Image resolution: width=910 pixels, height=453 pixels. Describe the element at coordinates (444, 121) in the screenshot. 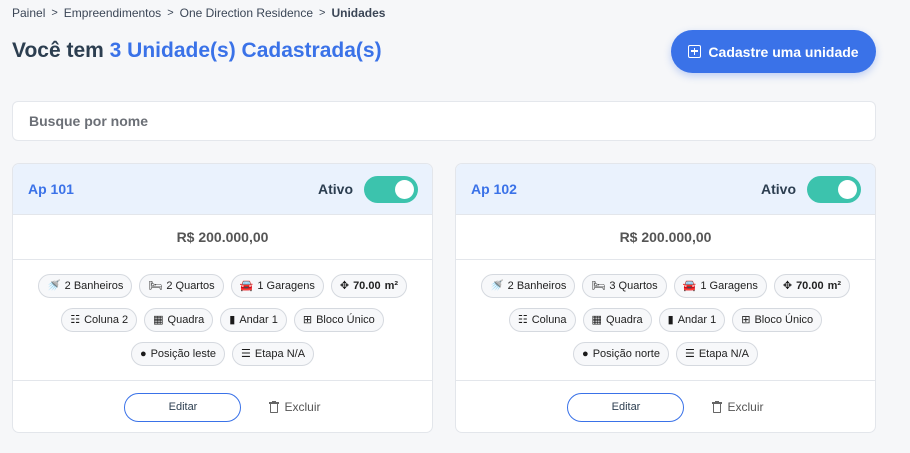

I see `search-input` at that location.